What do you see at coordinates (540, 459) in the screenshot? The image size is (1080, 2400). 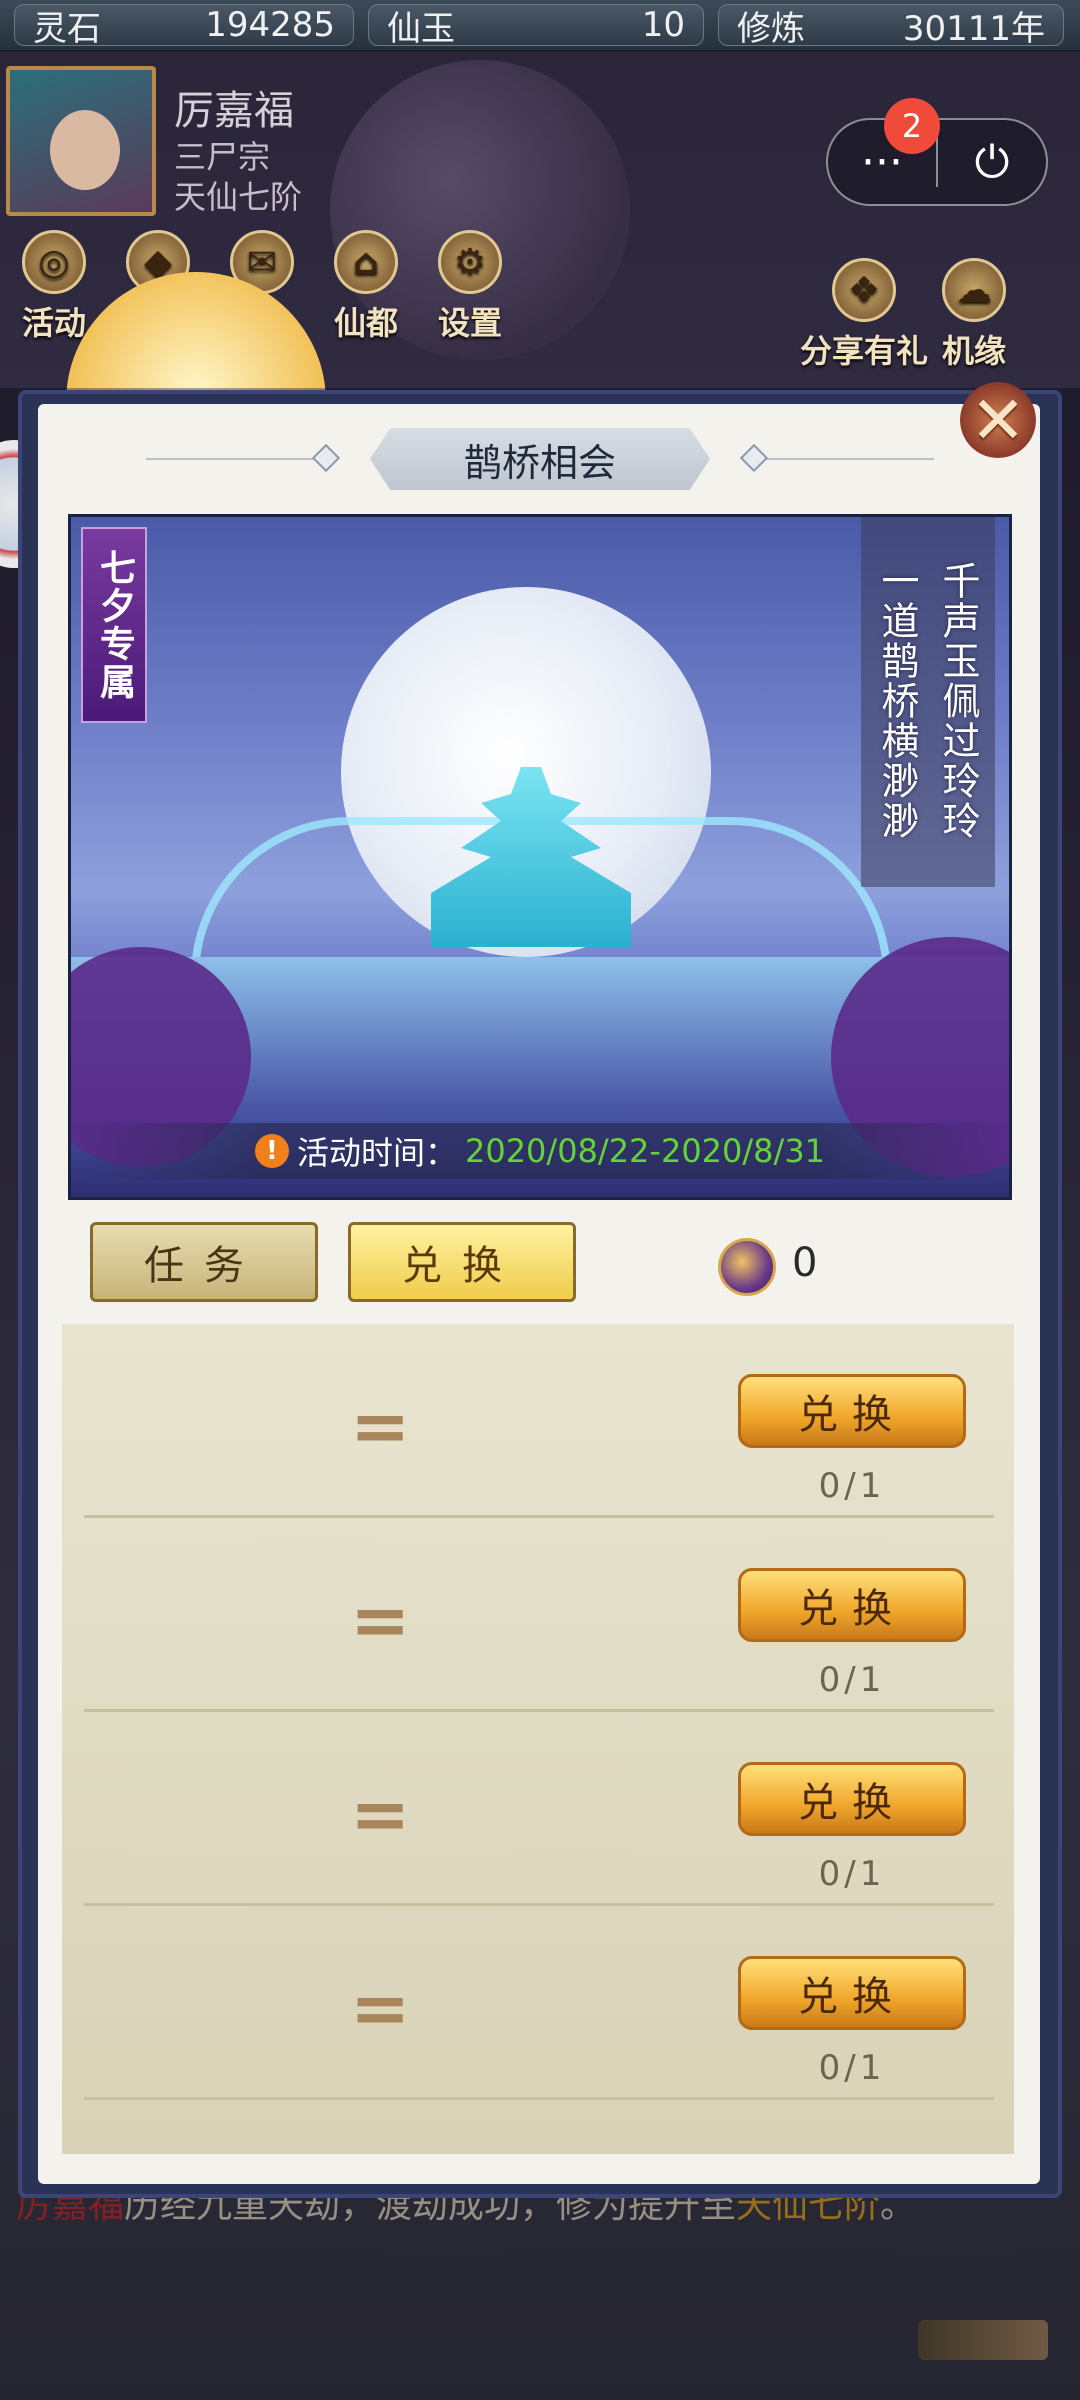 I see `modal-title: 鹊桥相会` at bounding box center [540, 459].